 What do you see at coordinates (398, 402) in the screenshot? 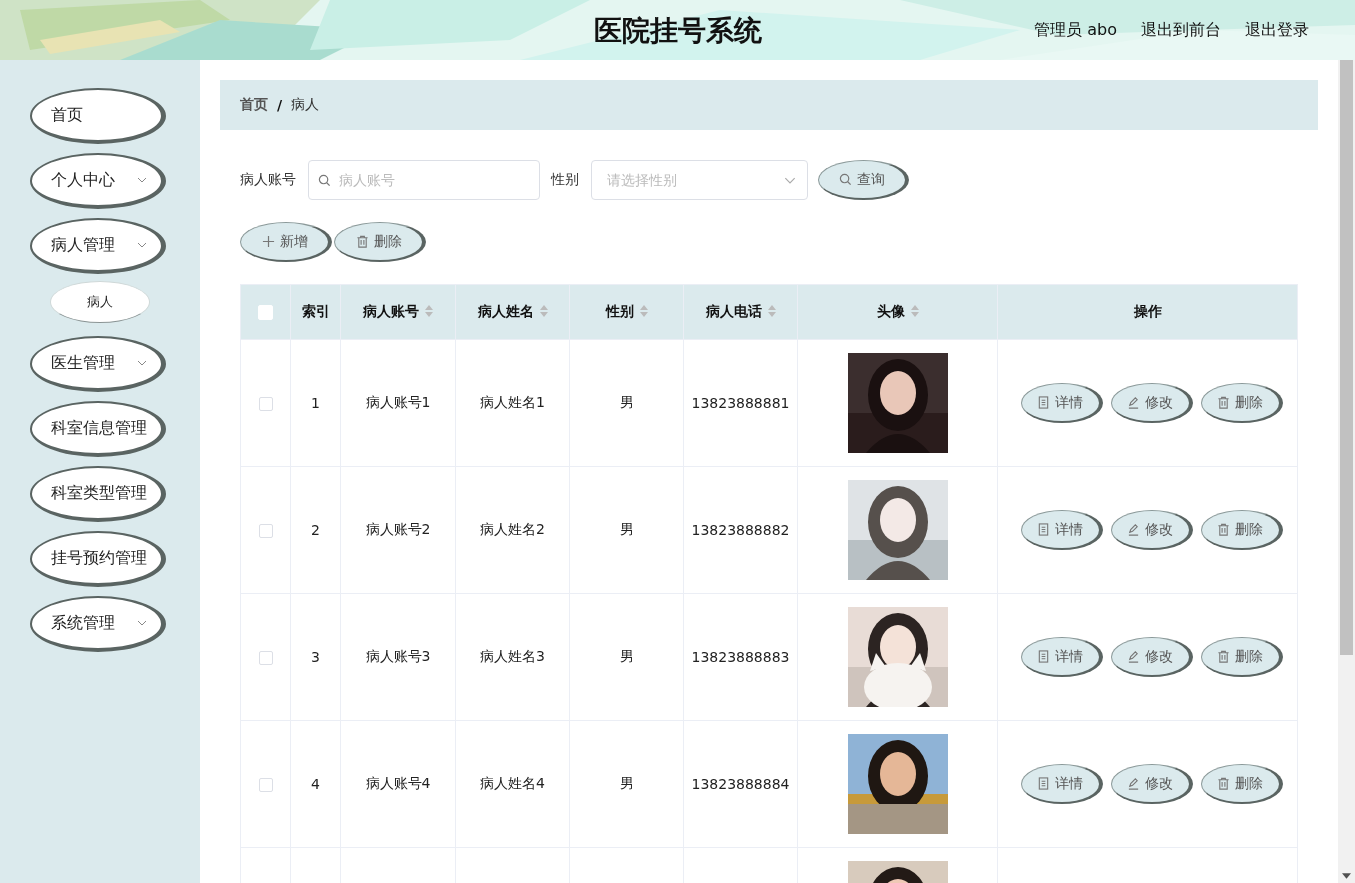
I see `table-cell: 病人账号1` at bounding box center [398, 402].